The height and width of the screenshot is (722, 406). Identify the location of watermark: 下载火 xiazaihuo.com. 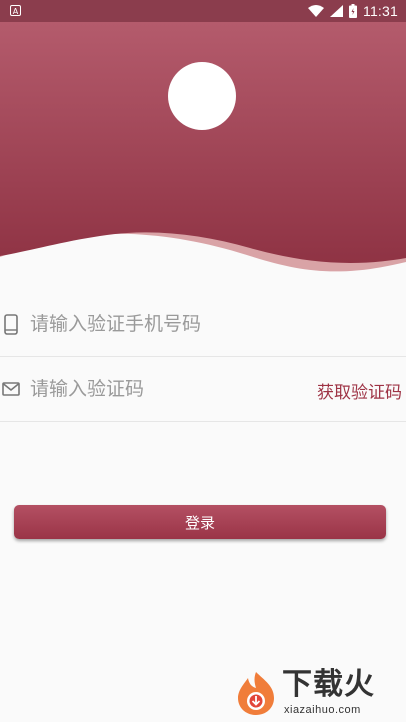
(318, 694).